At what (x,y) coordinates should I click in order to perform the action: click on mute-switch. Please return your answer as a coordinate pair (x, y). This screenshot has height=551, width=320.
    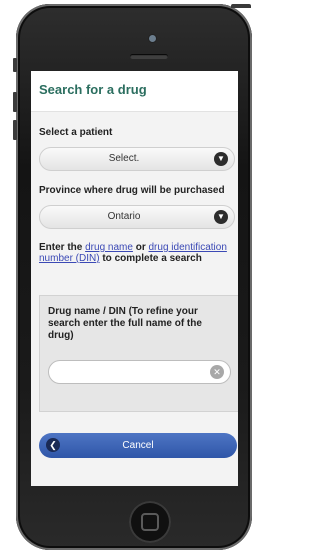
    Looking at the image, I should click on (15, 65).